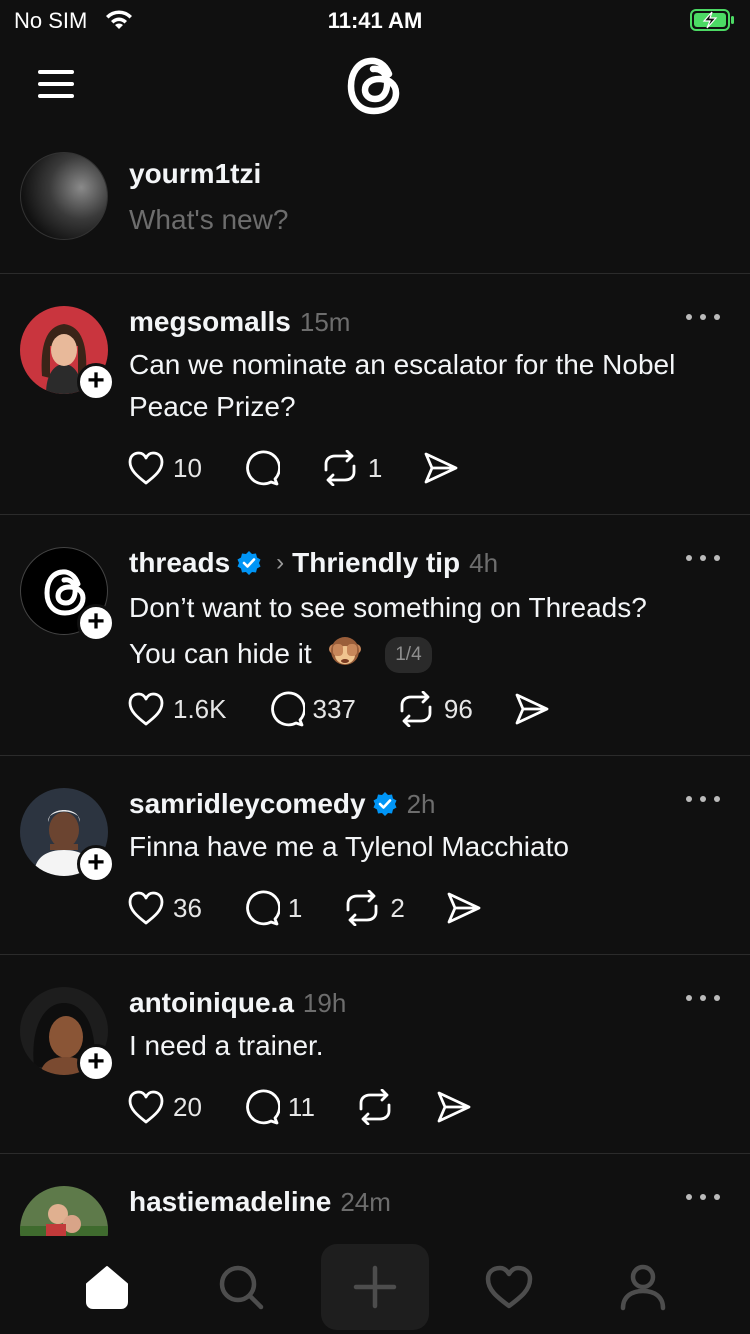  Describe the element at coordinates (211, 1003) in the screenshot. I see `username: antoinique.a` at that location.